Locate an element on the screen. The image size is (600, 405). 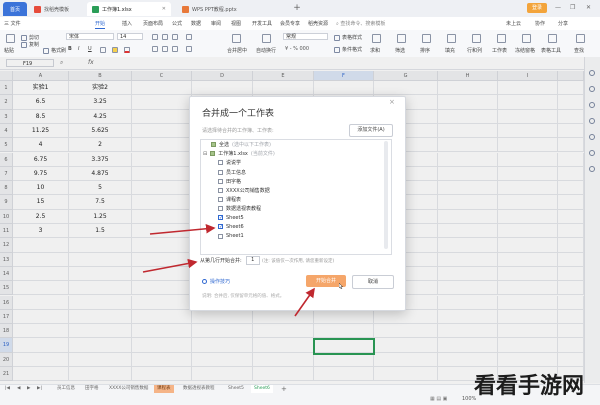
sheet-list-item: 员工信息 is located at coordinates (232, 172).